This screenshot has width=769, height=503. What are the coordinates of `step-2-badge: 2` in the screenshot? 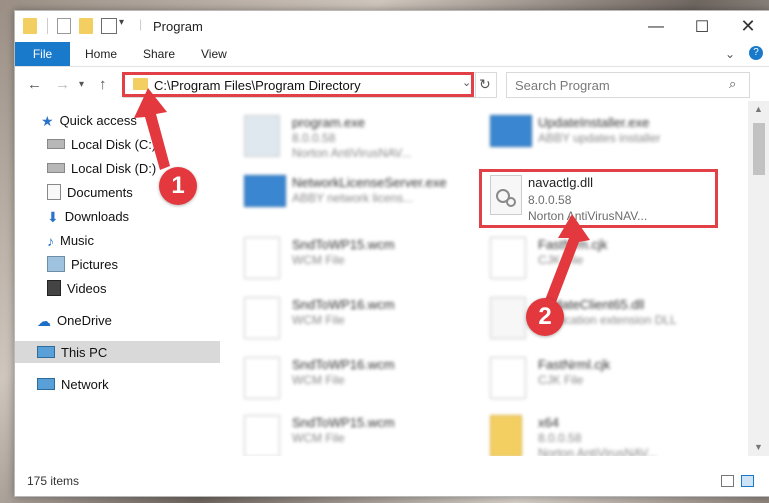 It's located at (545, 317).